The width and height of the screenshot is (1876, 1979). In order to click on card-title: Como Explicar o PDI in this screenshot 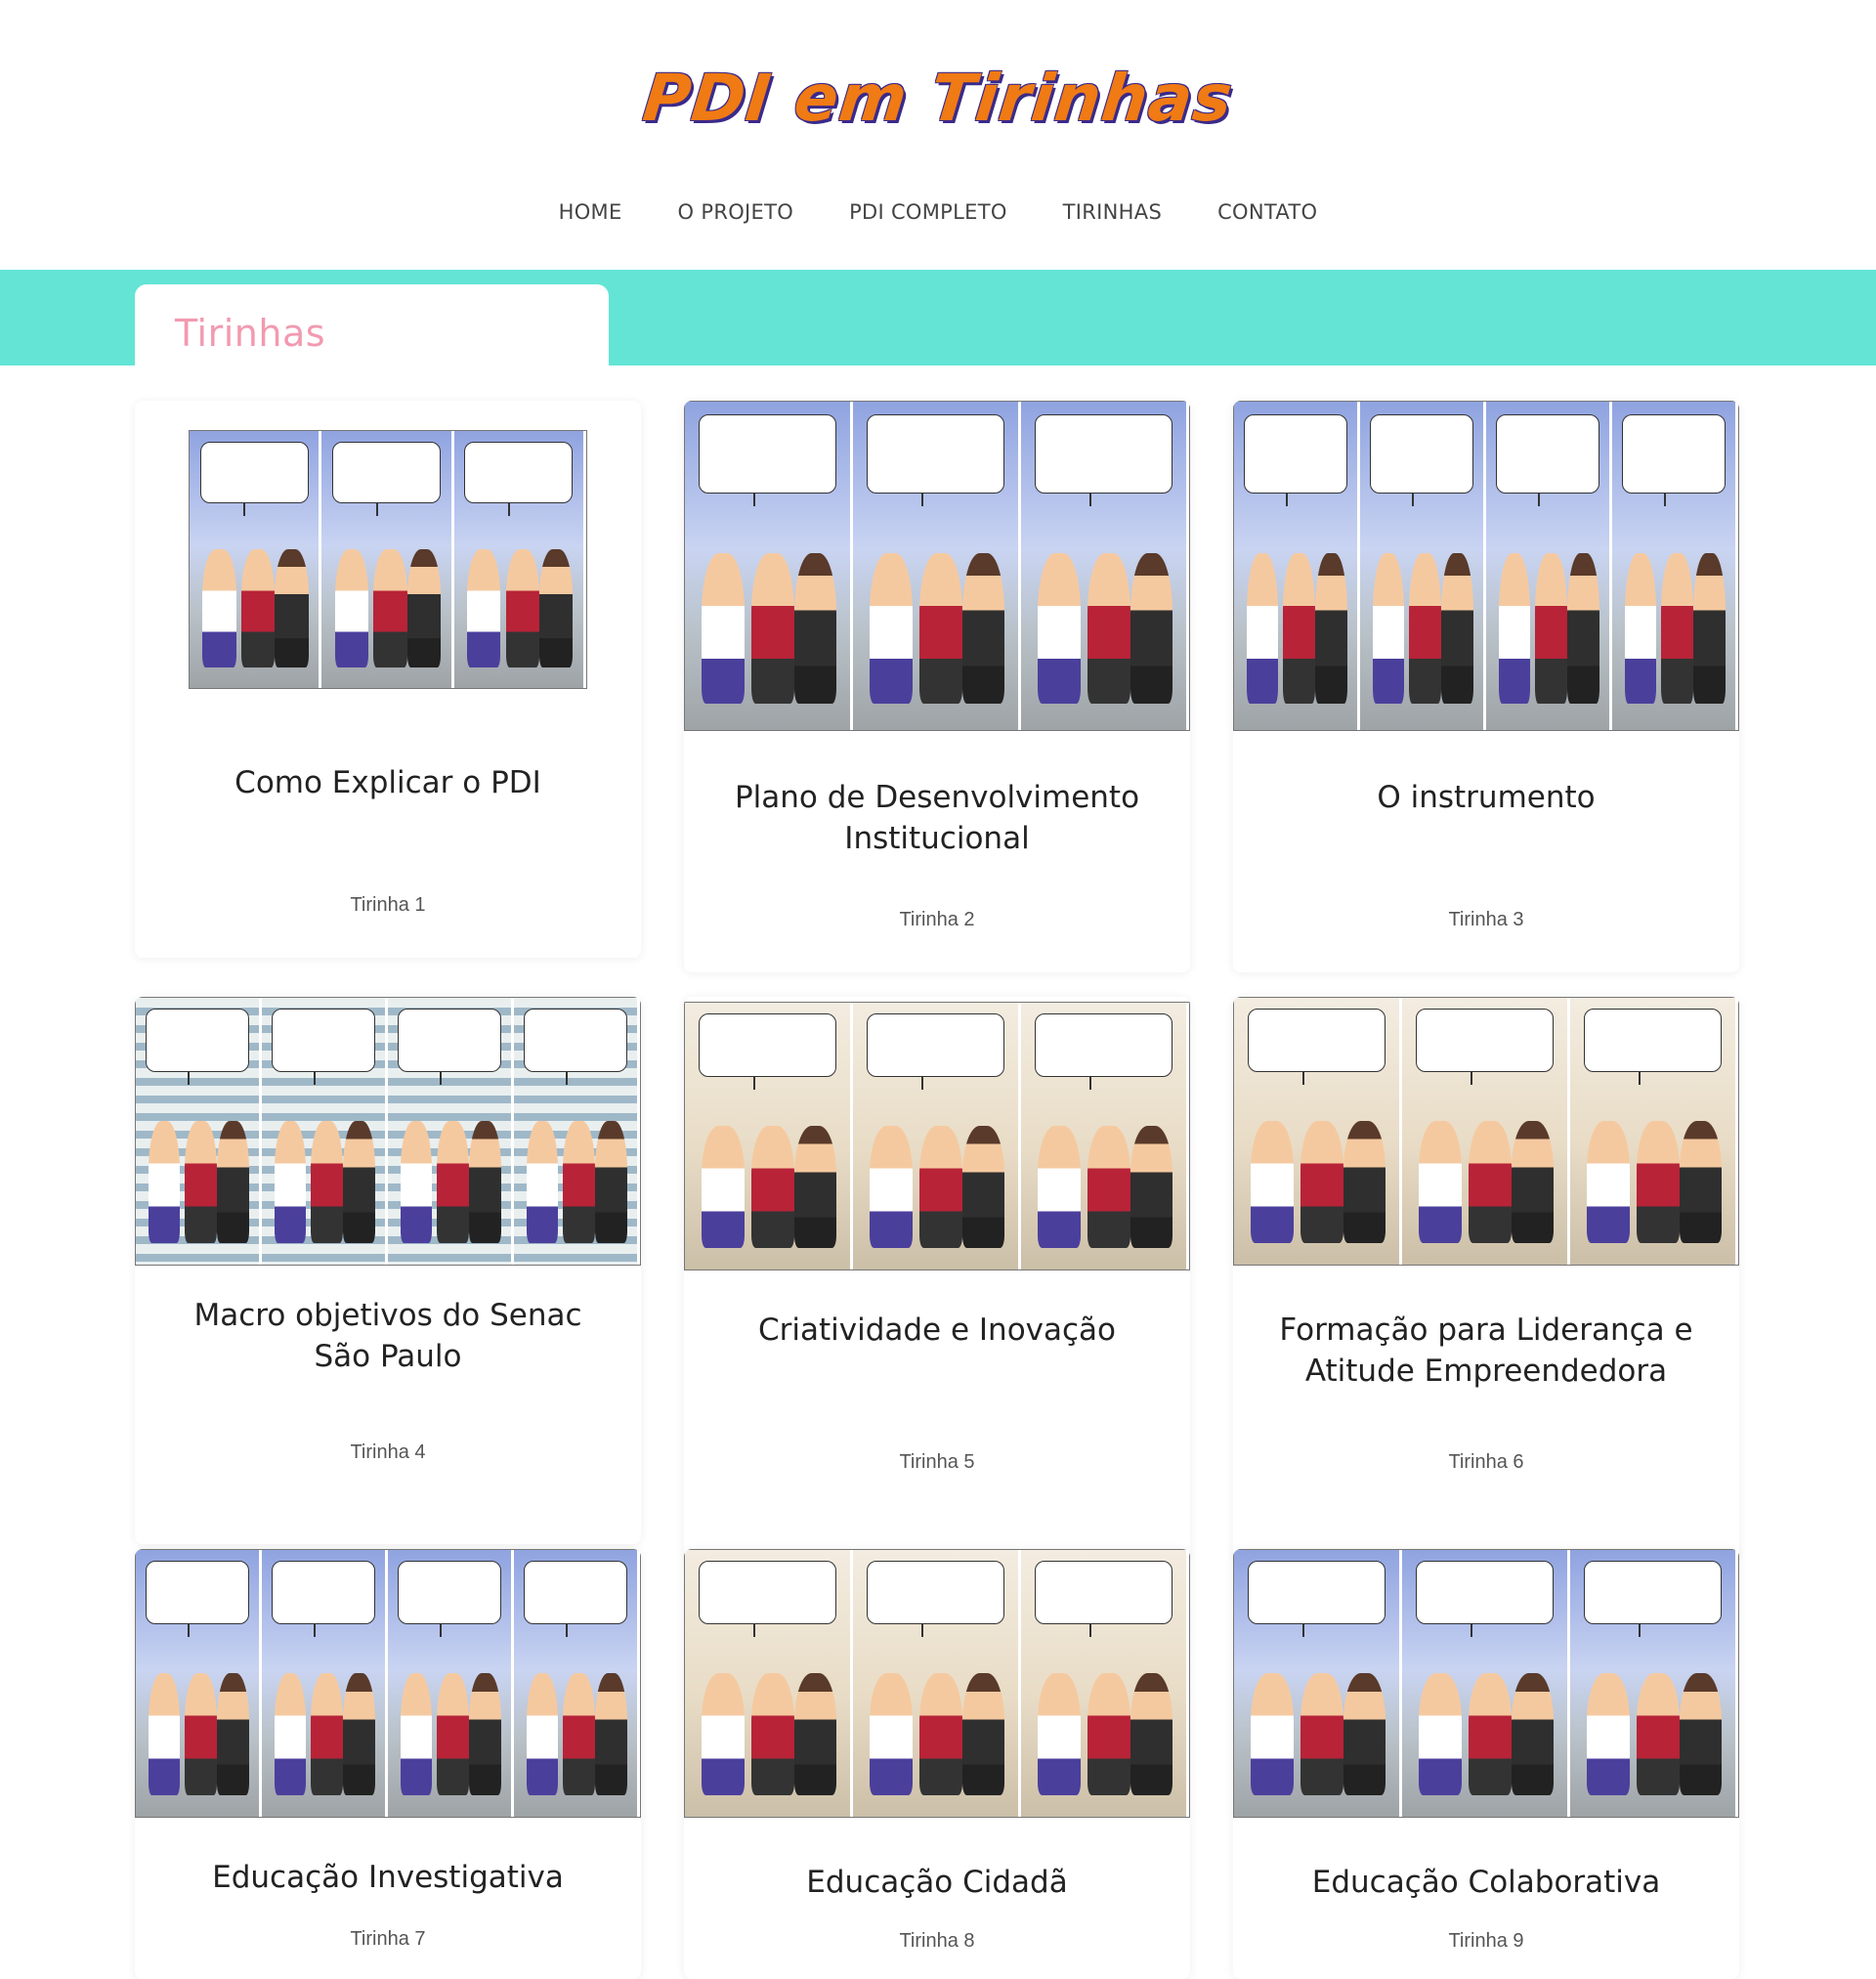, I will do `click(388, 782)`.